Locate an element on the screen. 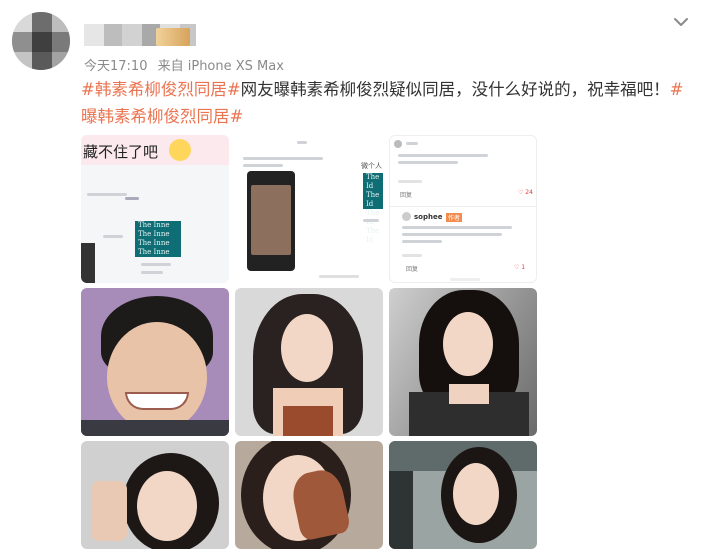  post-meta: 今天17:10 来自 iPhone XS Max is located at coordinates (187, 64).